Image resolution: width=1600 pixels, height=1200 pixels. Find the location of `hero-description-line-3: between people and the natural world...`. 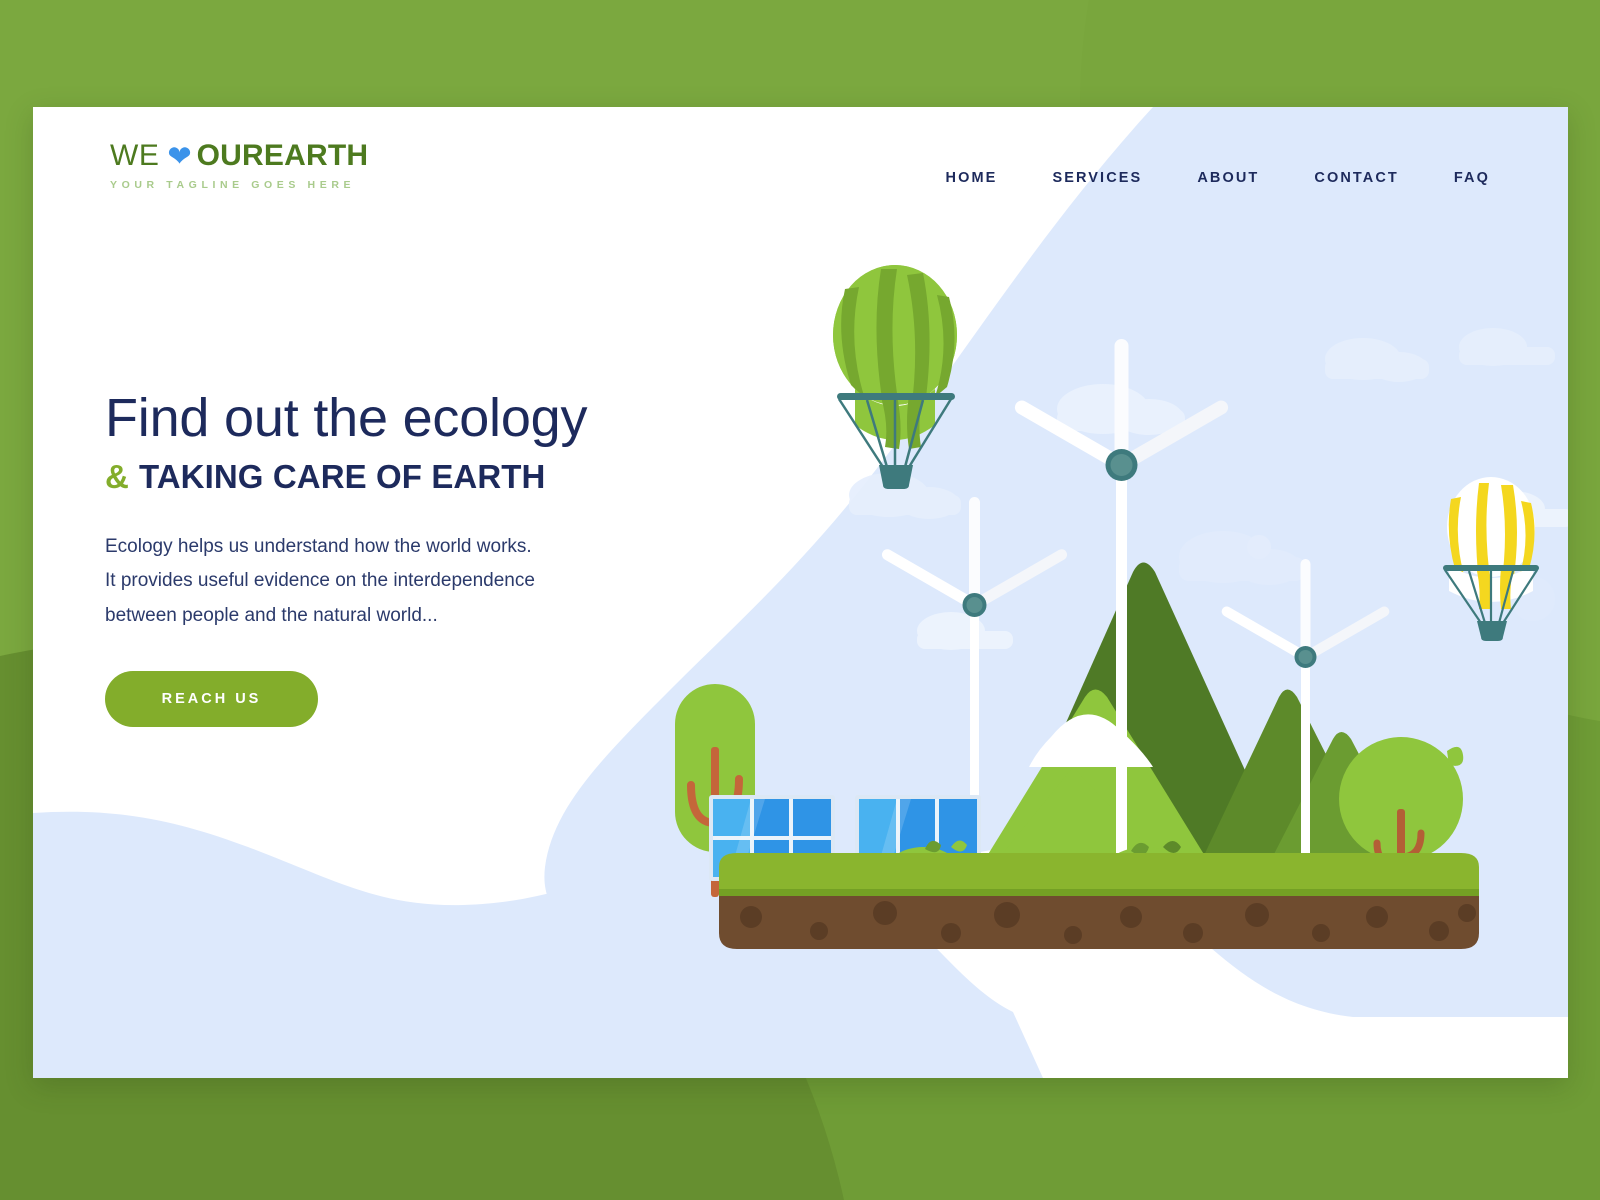

hero-description-line-3: between people and the natural world... is located at coordinates (271, 615).